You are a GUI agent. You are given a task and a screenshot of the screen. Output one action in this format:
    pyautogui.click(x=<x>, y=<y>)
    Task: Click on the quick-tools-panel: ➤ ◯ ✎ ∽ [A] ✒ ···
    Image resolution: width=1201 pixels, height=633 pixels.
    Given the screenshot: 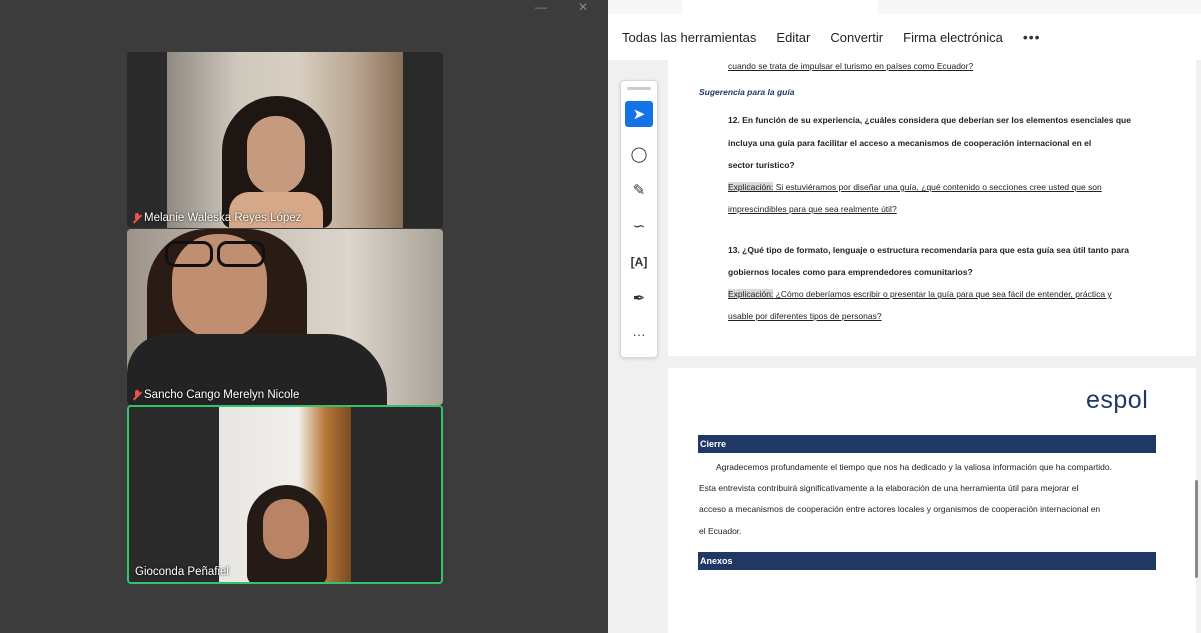 What is the action you would take?
    pyautogui.click(x=639, y=219)
    